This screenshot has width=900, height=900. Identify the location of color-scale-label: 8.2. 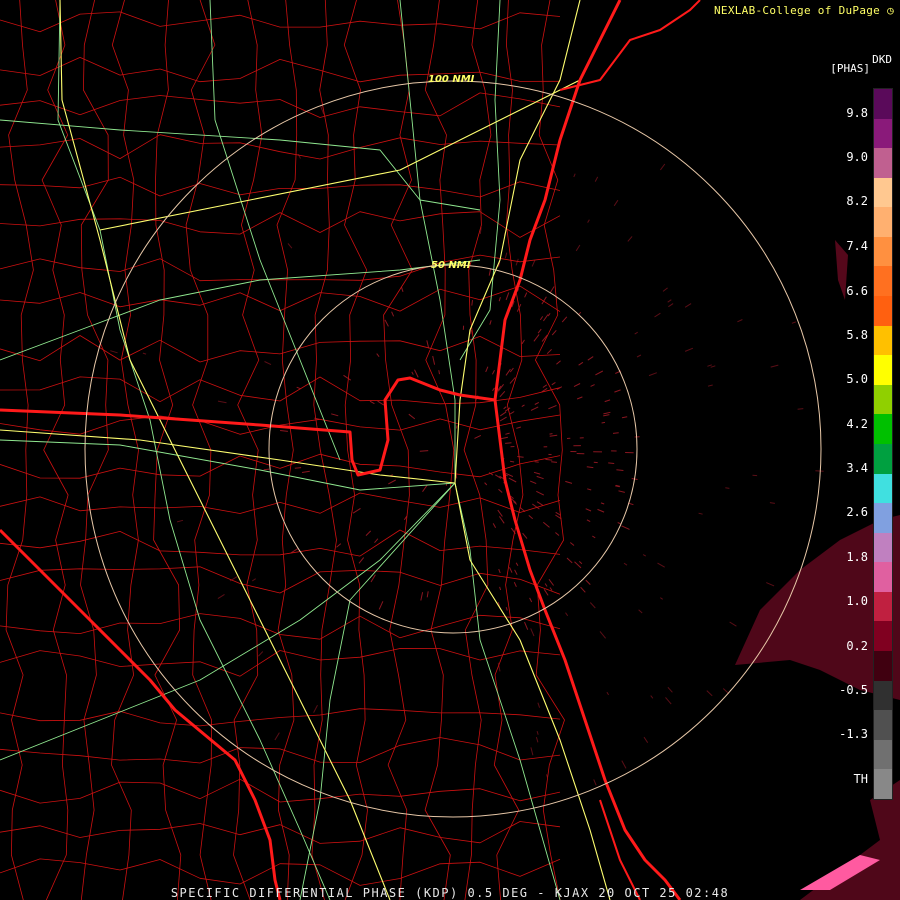
(857, 201).